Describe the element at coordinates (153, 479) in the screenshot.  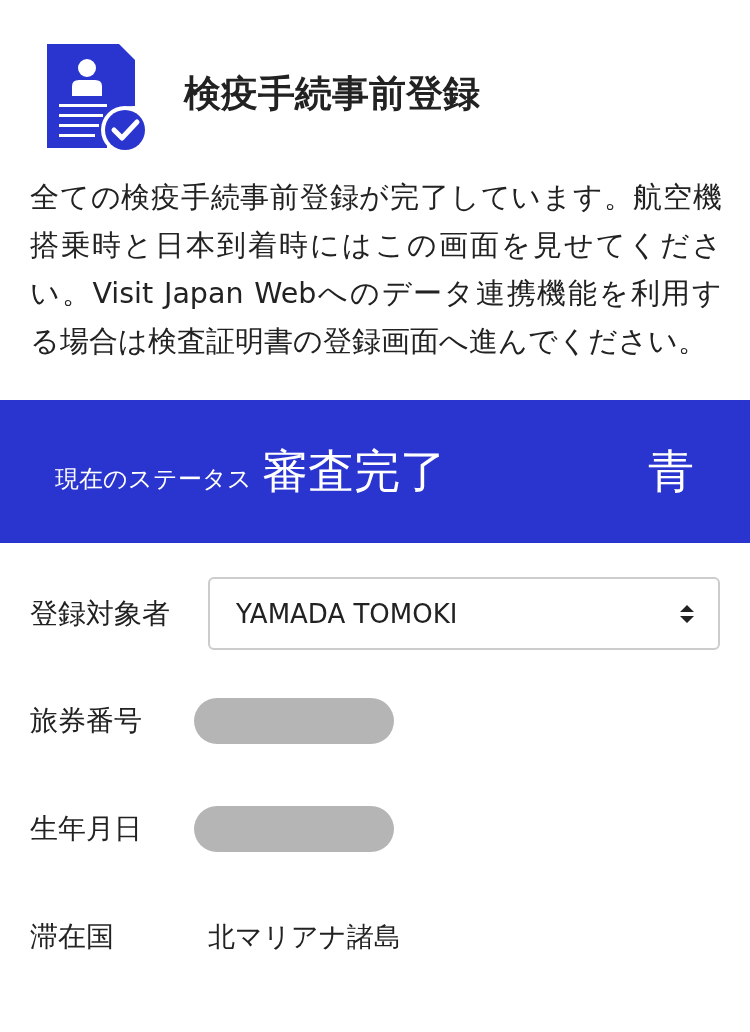
I see `status-label: 現在のステータス` at that location.